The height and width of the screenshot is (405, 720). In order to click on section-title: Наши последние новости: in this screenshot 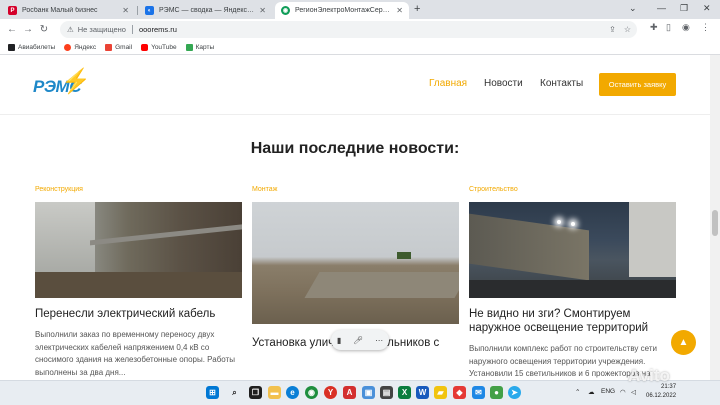, I will do `click(355, 148)`.